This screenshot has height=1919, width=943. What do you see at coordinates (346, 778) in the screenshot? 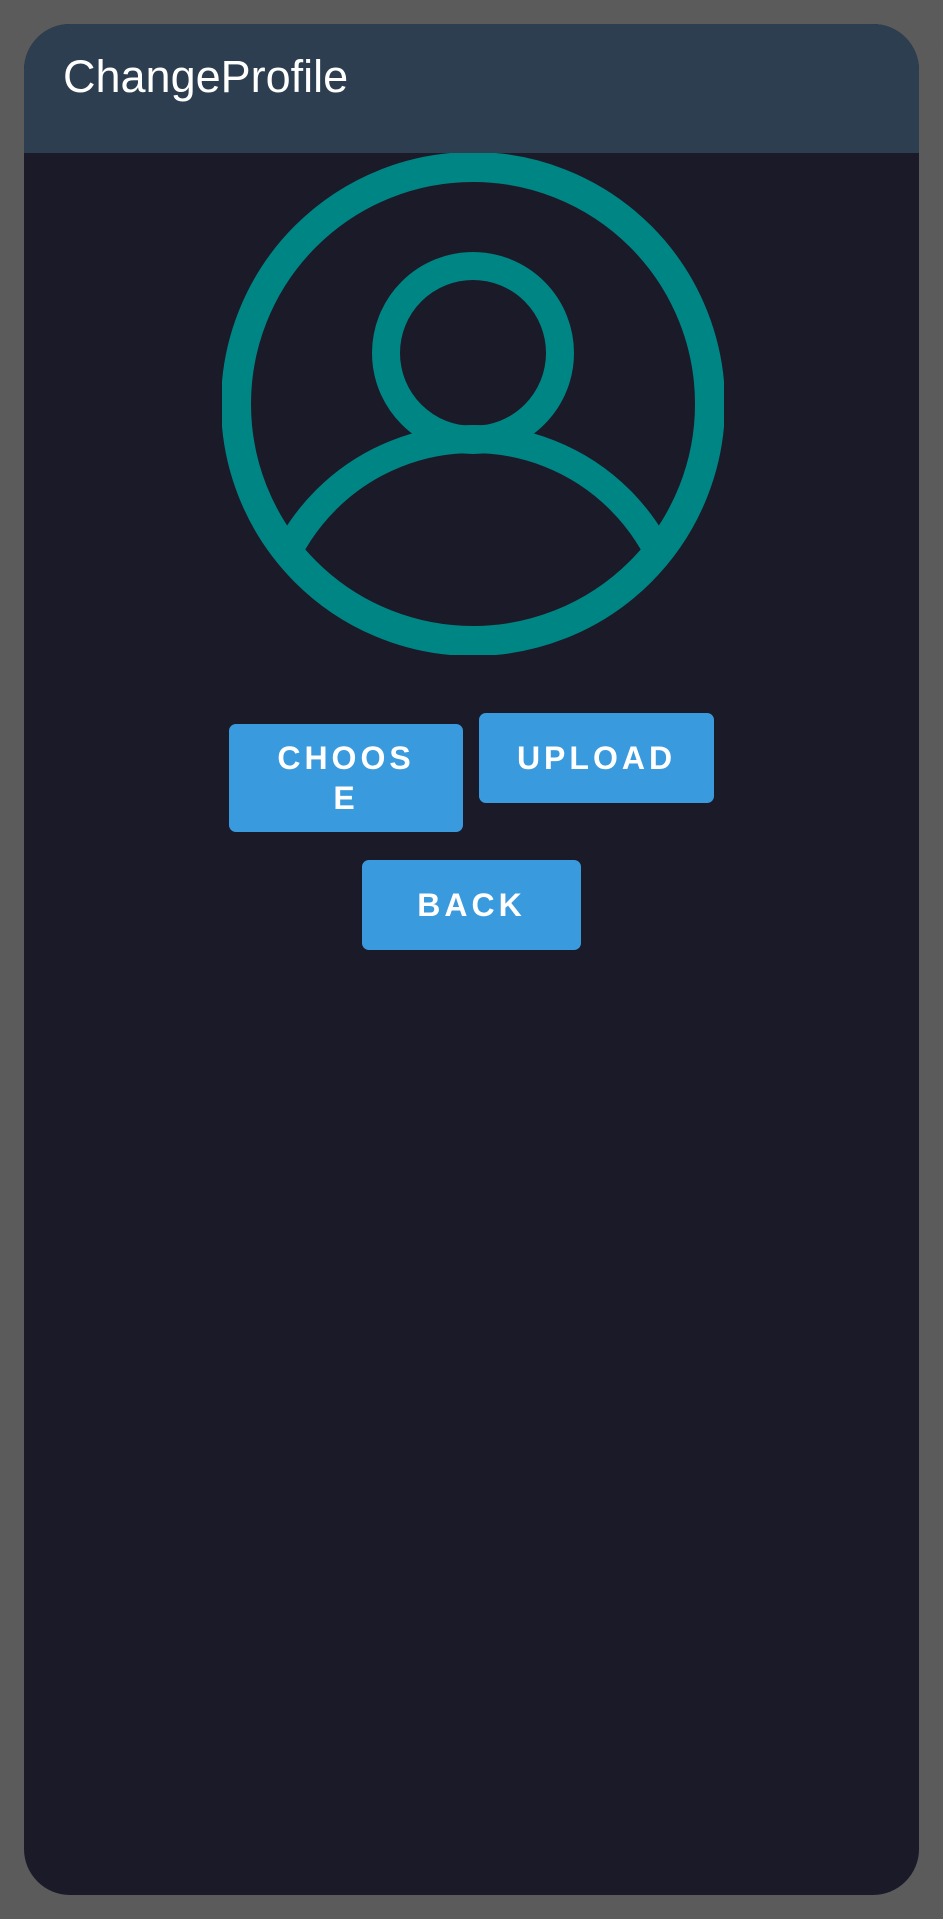
I see `choose-button: CHOOSE` at bounding box center [346, 778].